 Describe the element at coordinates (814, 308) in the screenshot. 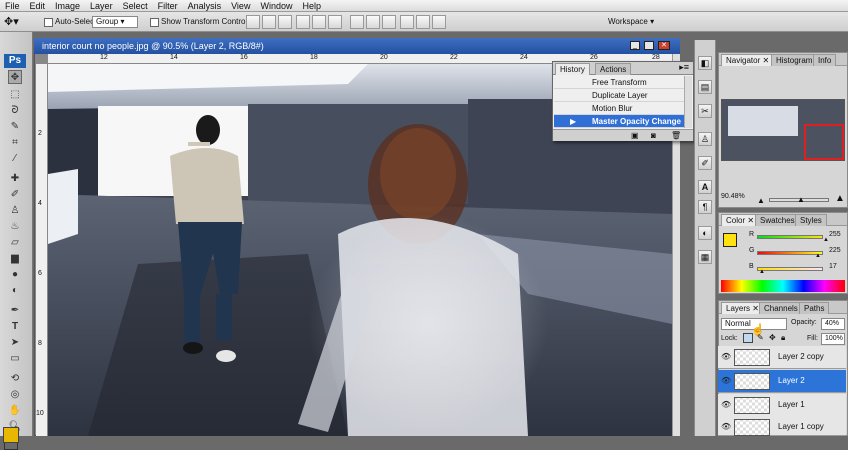

I see `tab-paths: Paths` at that location.